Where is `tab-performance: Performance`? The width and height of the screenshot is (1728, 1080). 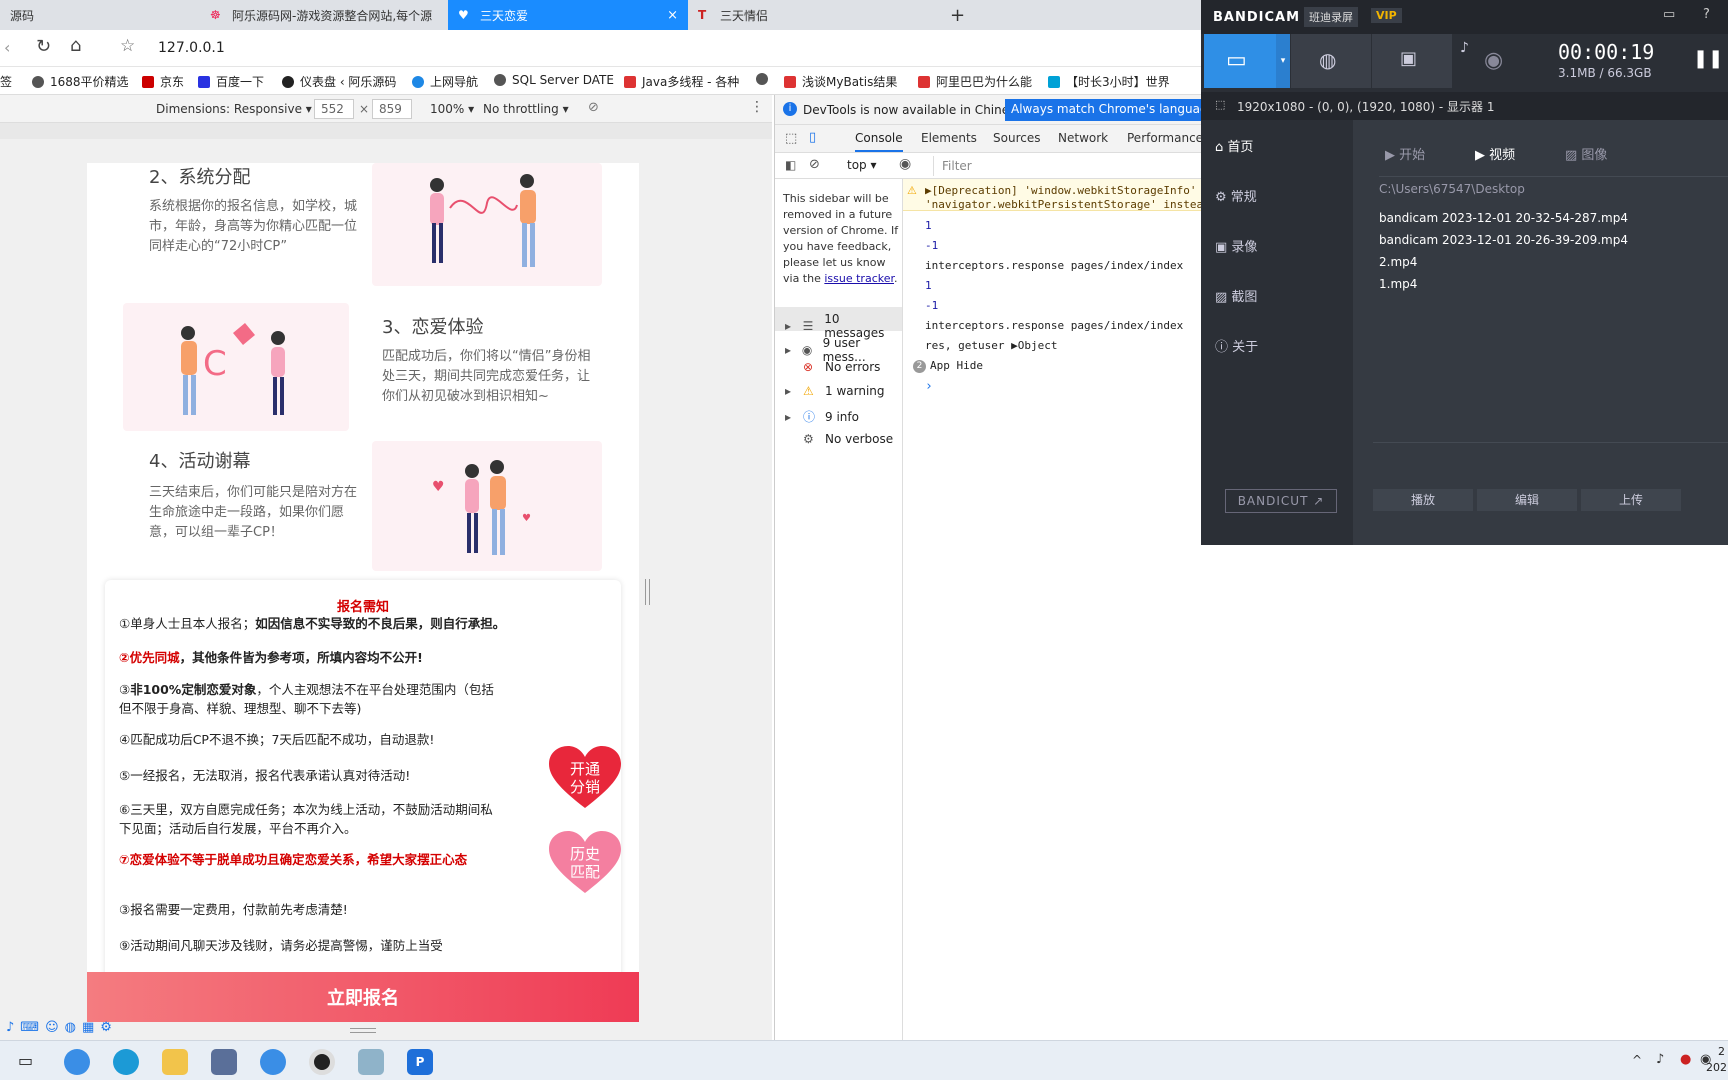
tab-performance: Performance is located at coordinates (1165, 138).